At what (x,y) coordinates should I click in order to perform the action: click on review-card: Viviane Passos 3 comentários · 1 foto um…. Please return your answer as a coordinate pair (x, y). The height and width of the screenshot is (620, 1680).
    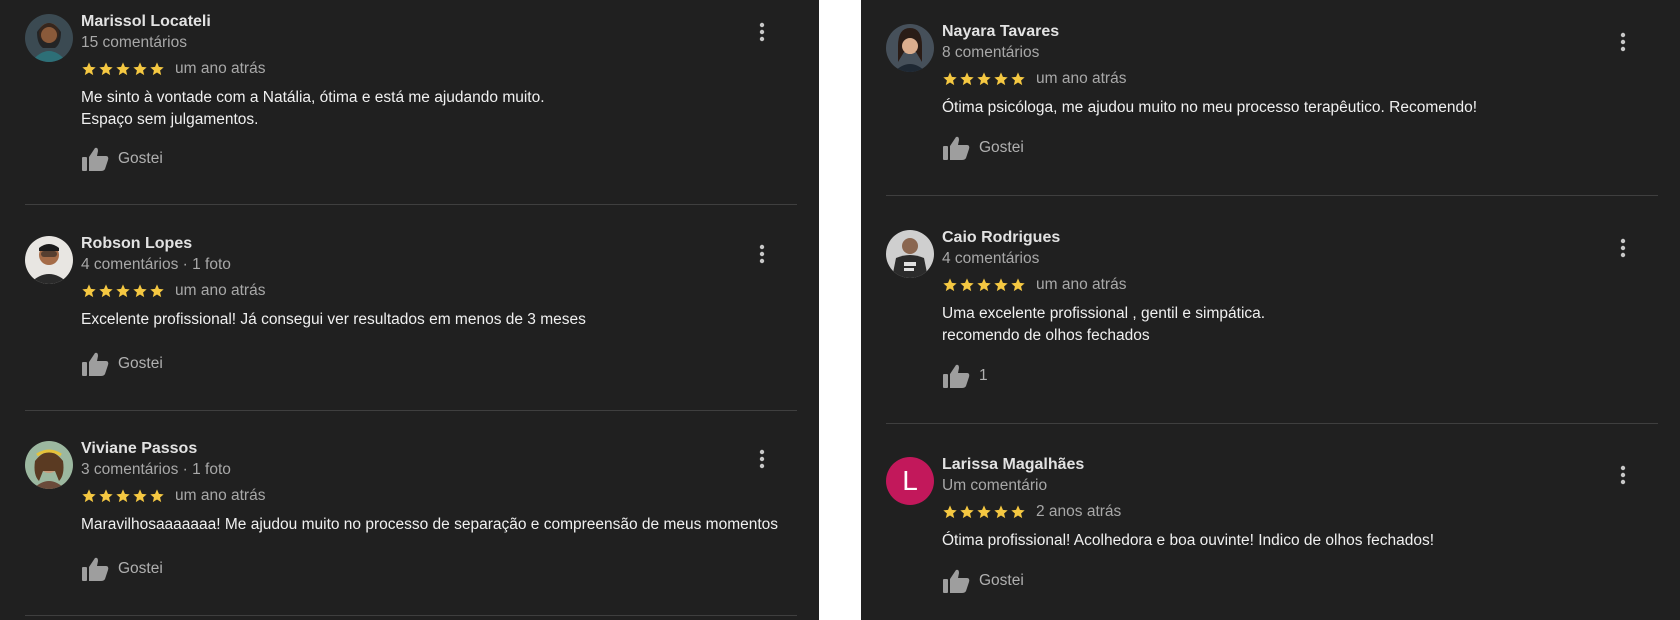
    Looking at the image, I should click on (411, 523).